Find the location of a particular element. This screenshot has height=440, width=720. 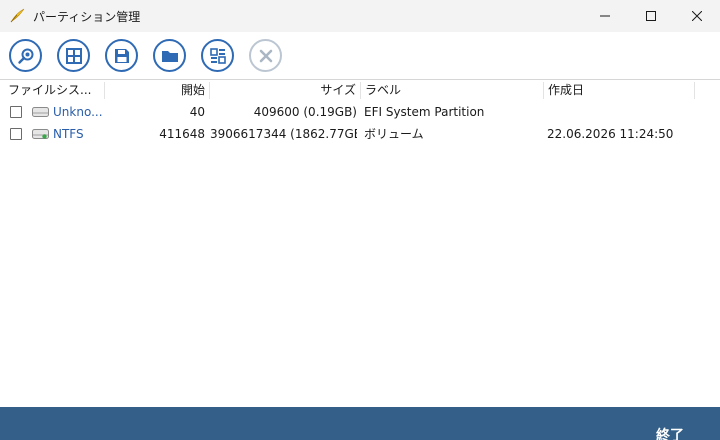

exit-button: 終了 is located at coordinates (670, 432).